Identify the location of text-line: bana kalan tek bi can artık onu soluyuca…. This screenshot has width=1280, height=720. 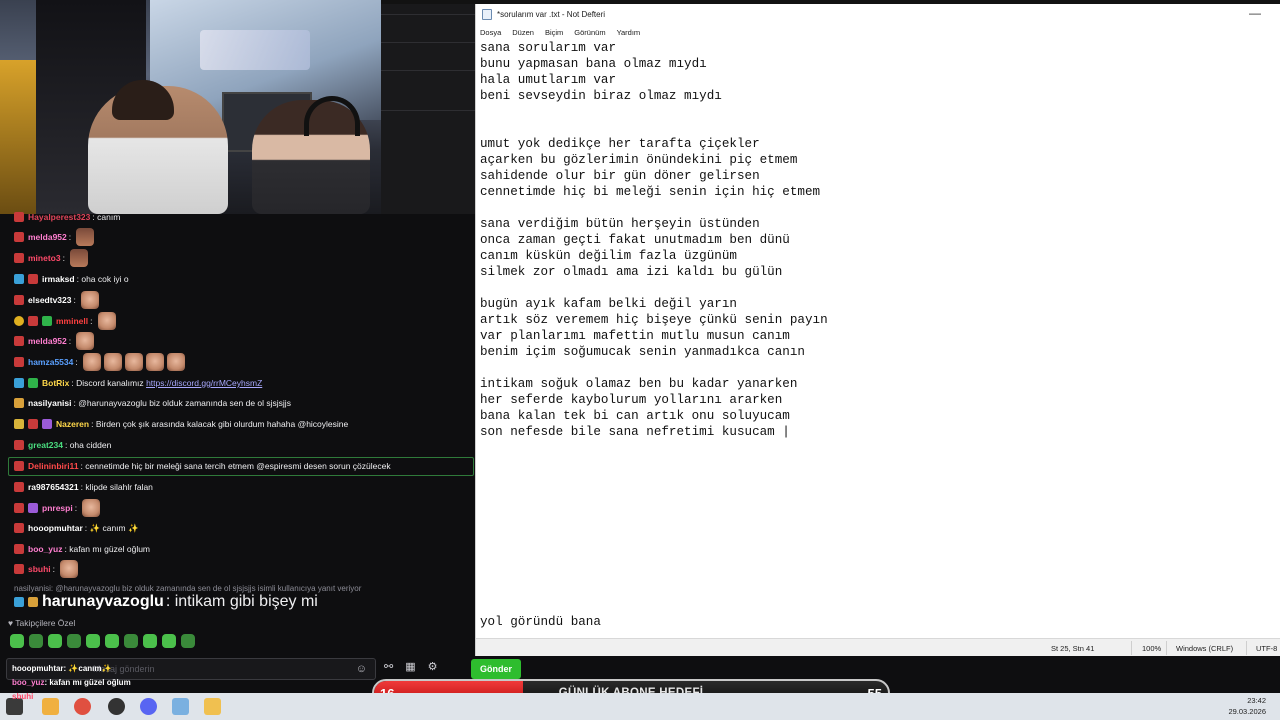
(635, 416).